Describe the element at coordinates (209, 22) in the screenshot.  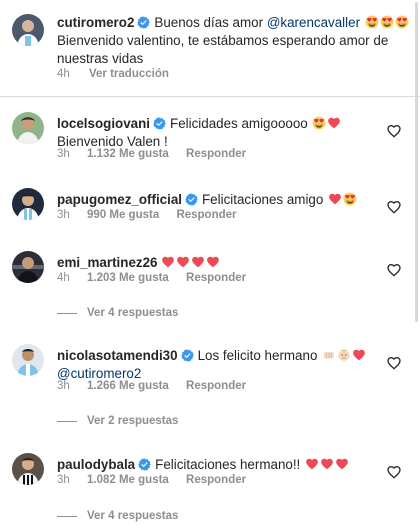
I see `caption-message: Buenos días amor` at that location.